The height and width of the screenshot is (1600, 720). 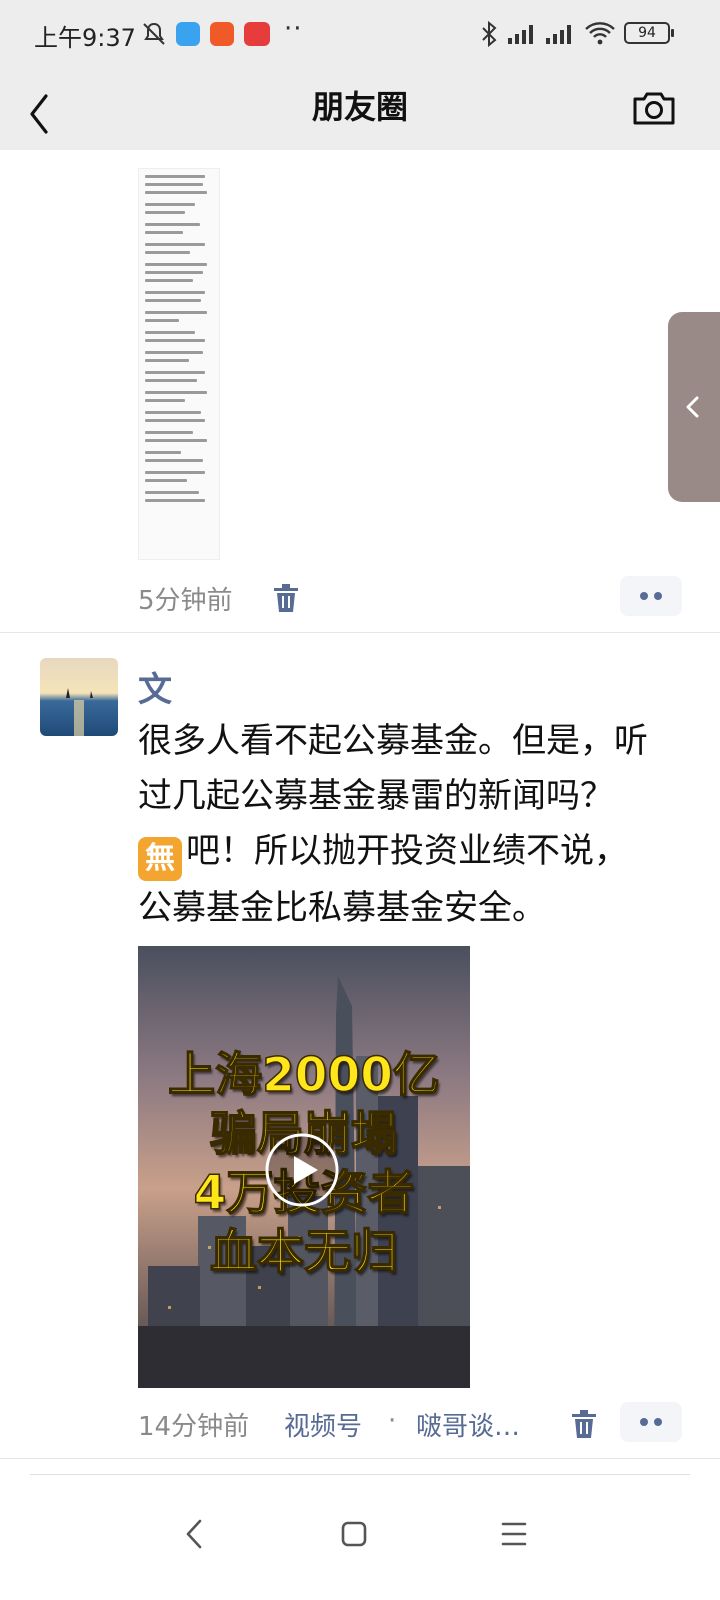 I want to click on wifi-icon, so click(x=600, y=35).